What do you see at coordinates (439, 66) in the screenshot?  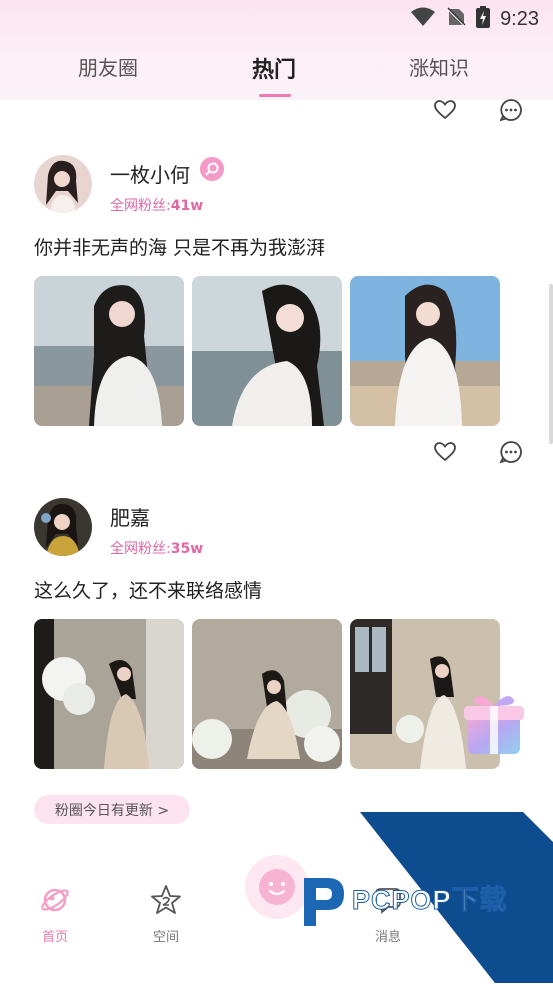 I see `tab-knowledge: 涨知识` at bounding box center [439, 66].